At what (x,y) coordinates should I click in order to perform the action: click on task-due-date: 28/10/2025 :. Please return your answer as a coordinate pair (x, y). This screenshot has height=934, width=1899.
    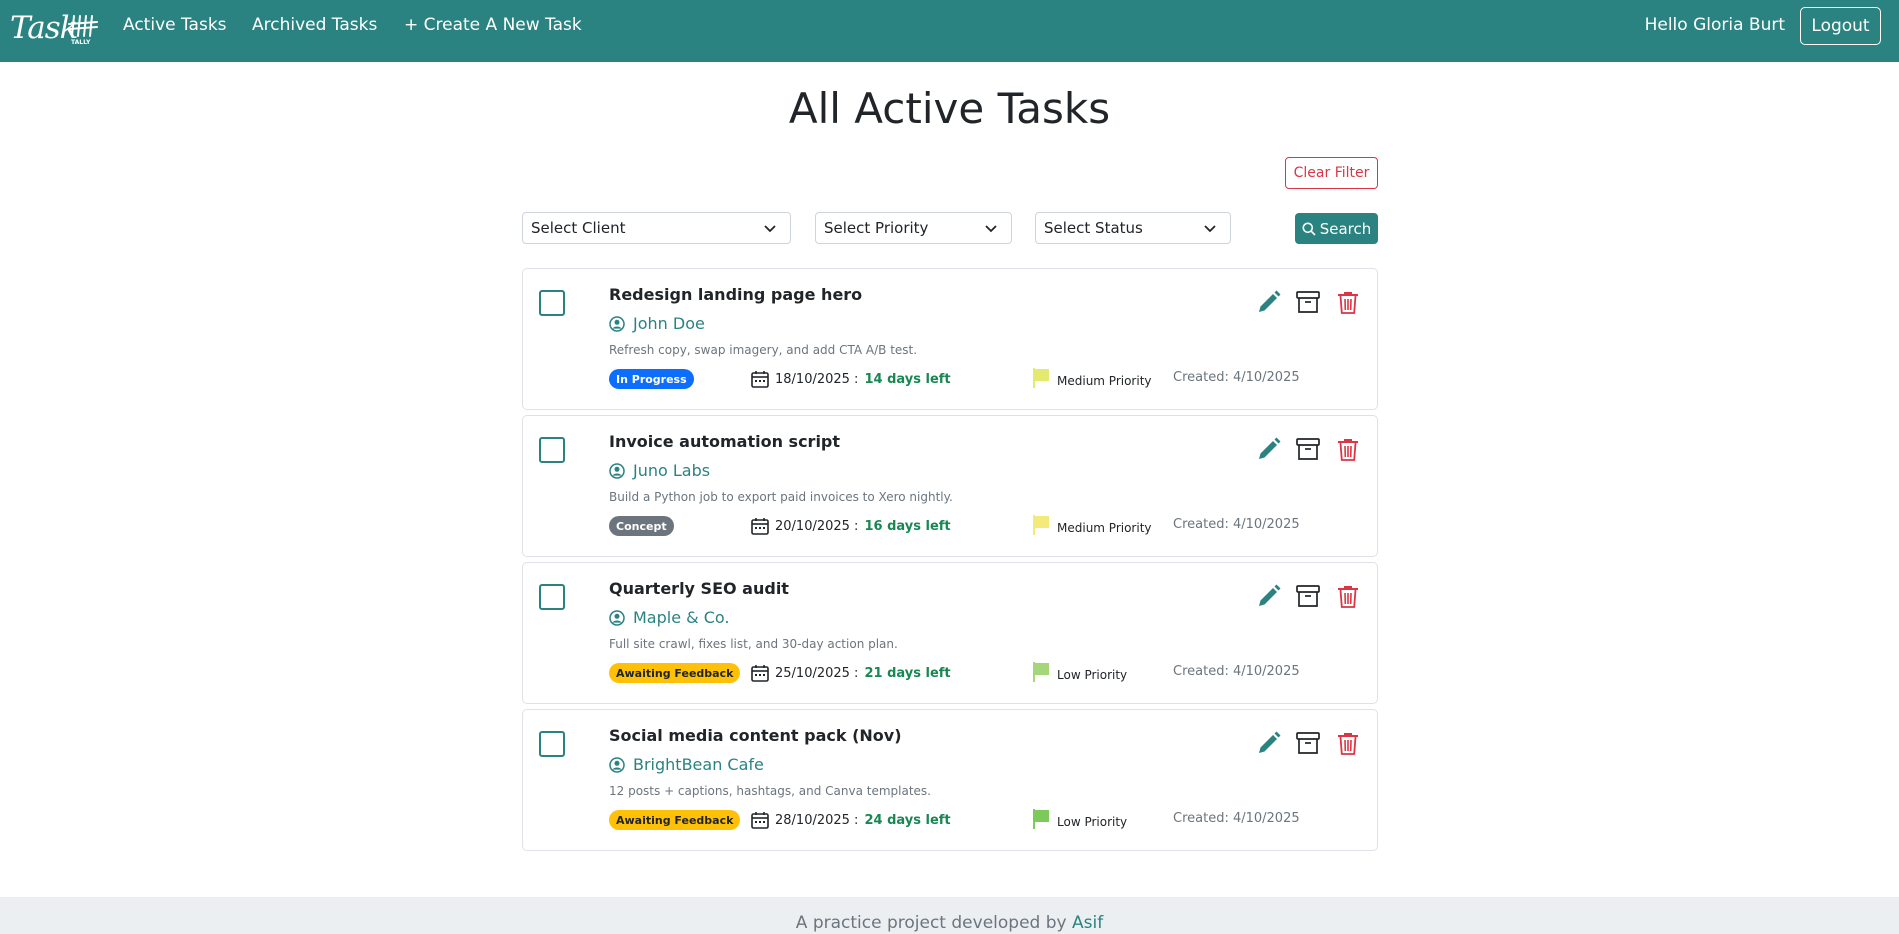
    Looking at the image, I should click on (817, 820).